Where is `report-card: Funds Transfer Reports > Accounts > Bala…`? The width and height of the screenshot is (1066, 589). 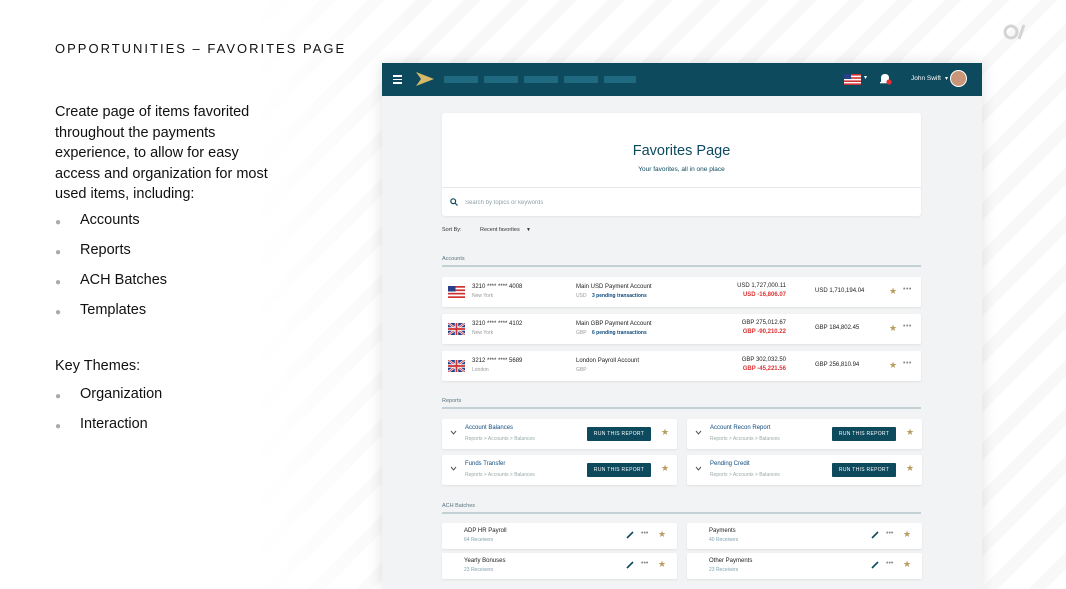
report-card: Funds Transfer Reports > Accounts > Bala… is located at coordinates (559, 470).